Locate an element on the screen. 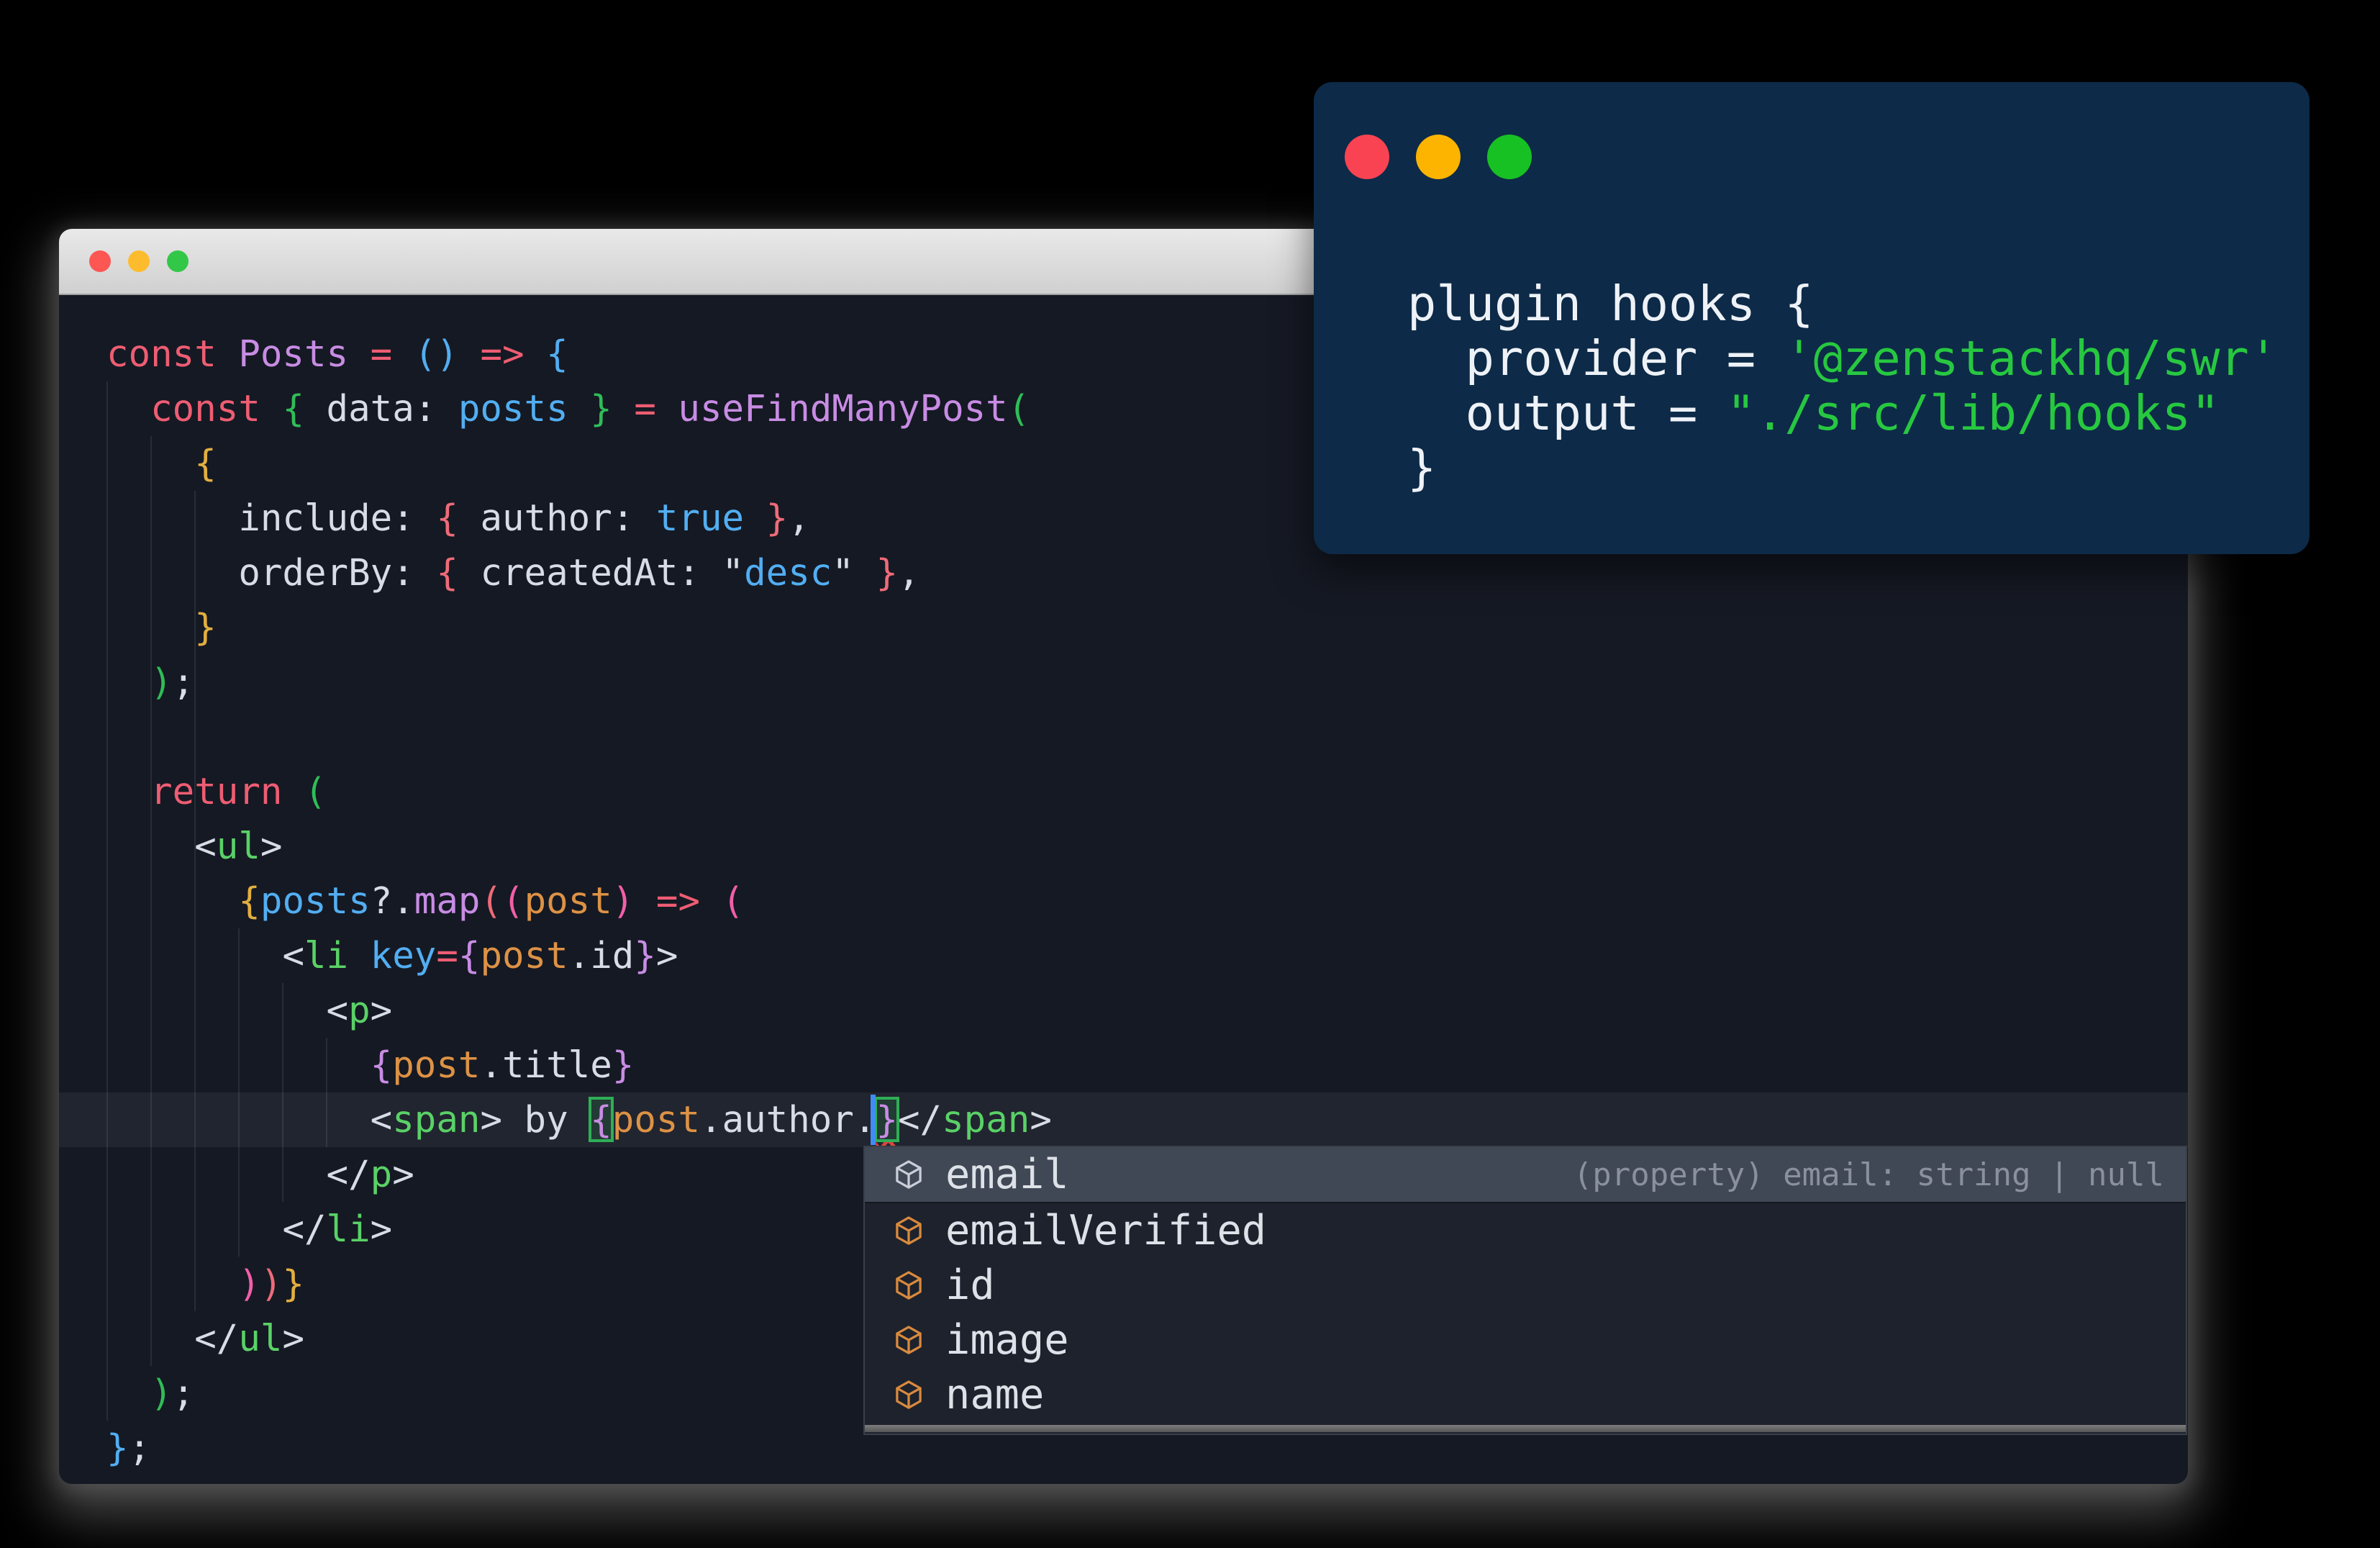 The width and height of the screenshot is (2380, 1548). code-token: . is located at coordinates (579, 955).